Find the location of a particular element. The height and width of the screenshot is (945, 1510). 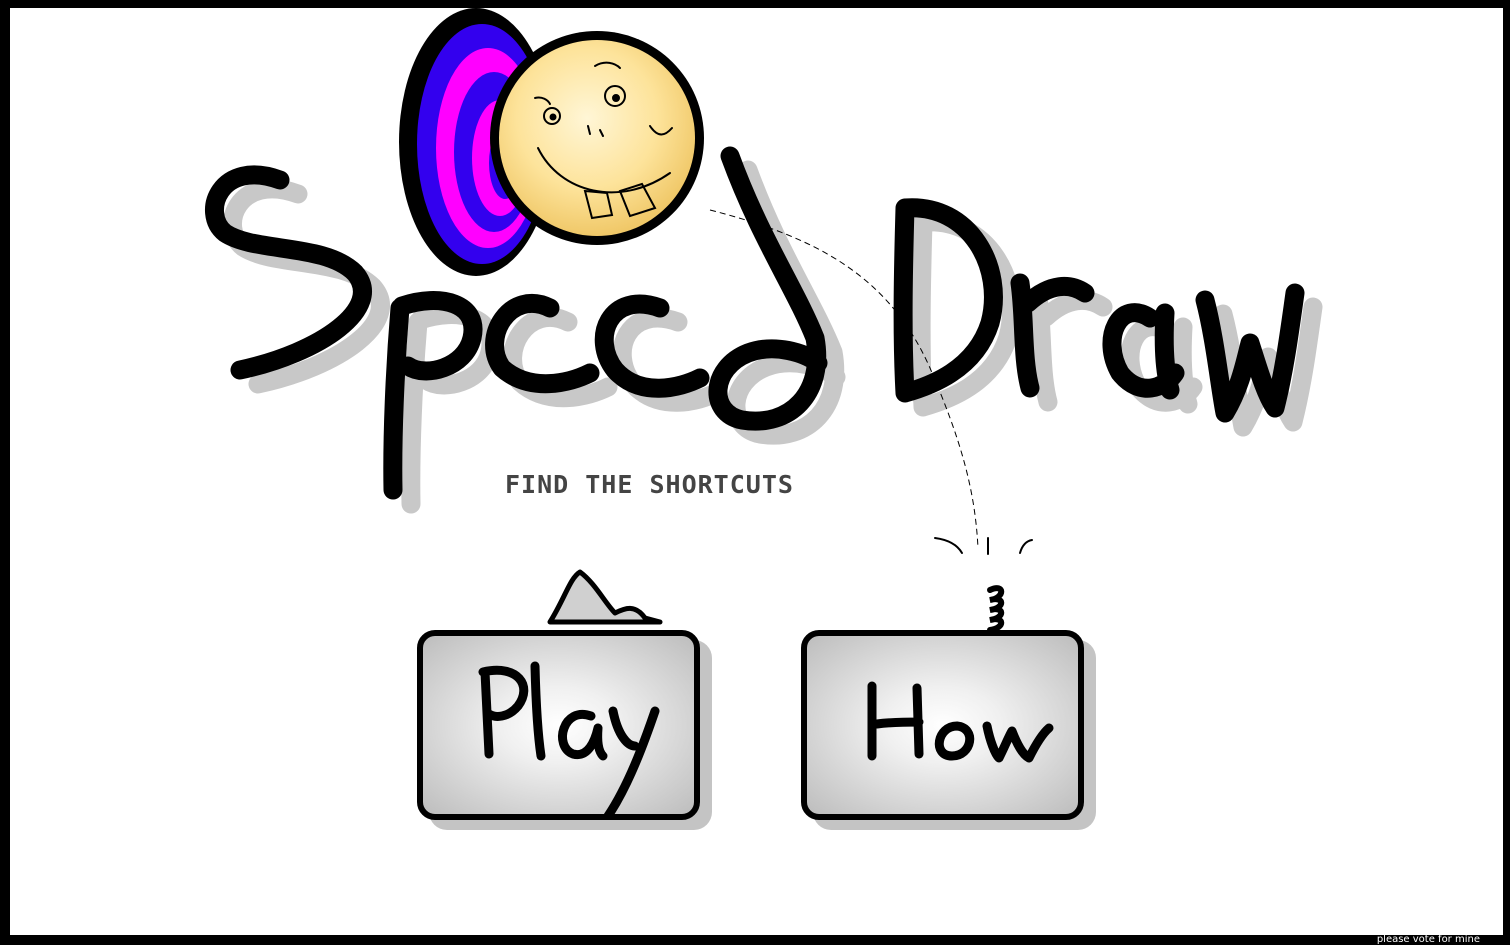

spring-icon is located at coordinates (996, 609).